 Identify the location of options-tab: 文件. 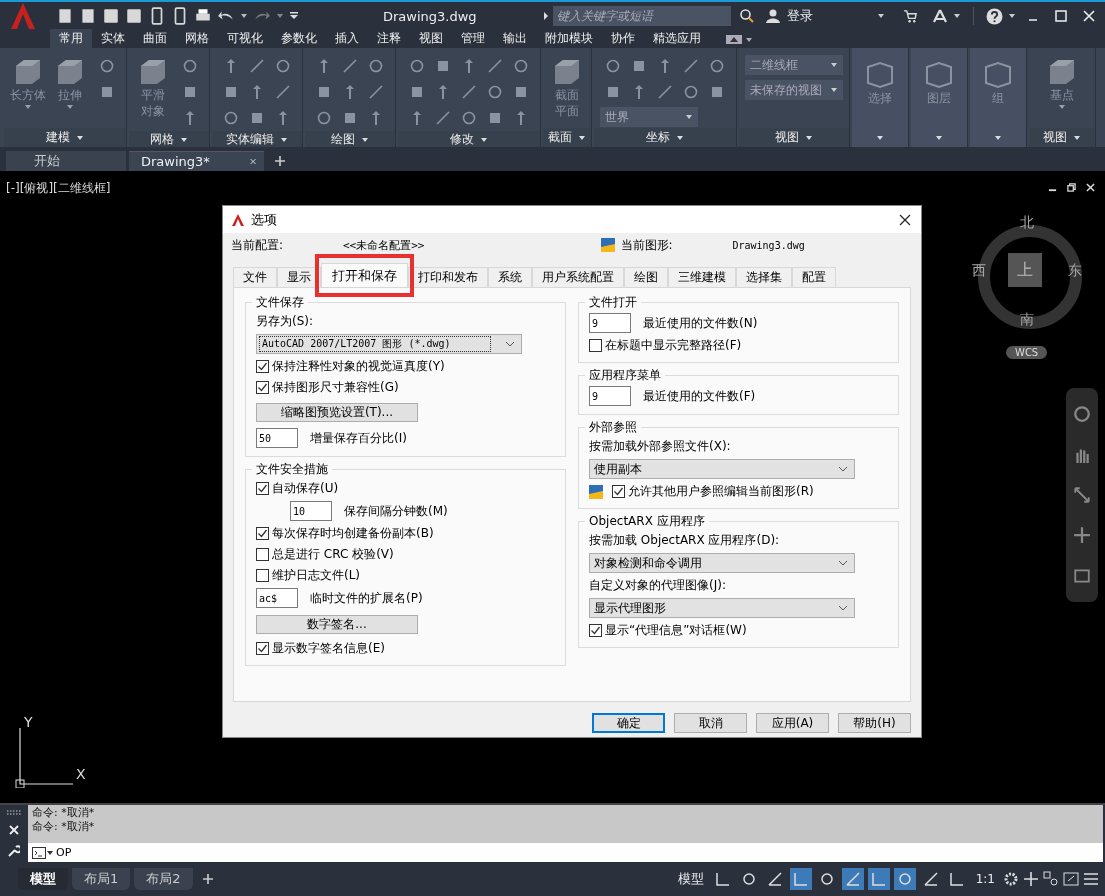
(255, 277).